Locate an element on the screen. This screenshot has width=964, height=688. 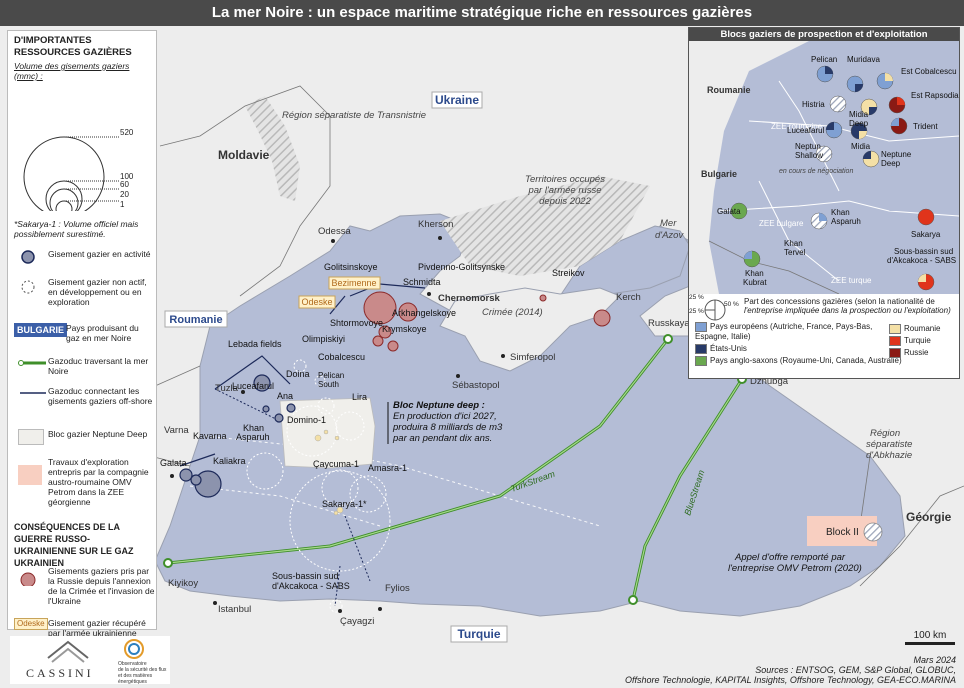
label-lira: Lira is located at coordinates (359, 397).